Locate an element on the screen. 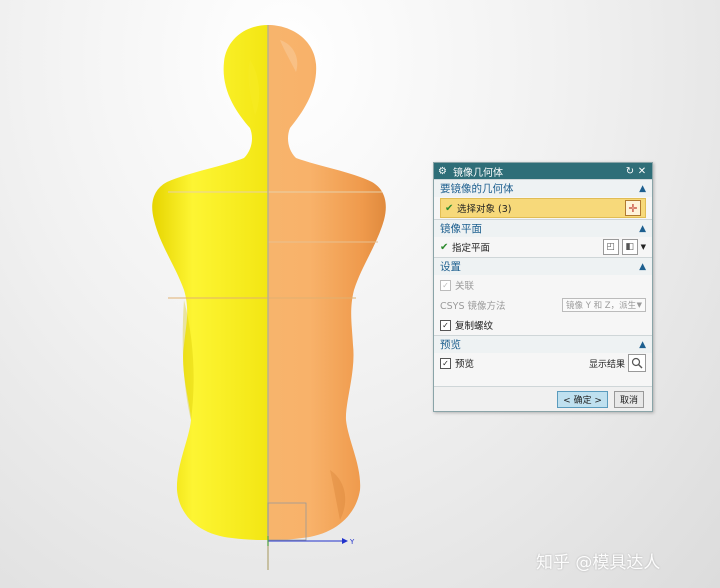 Image resolution: width=720 pixels, height=588 pixels. preview-row: ✓ 预览 显示结果 is located at coordinates (543, 363).